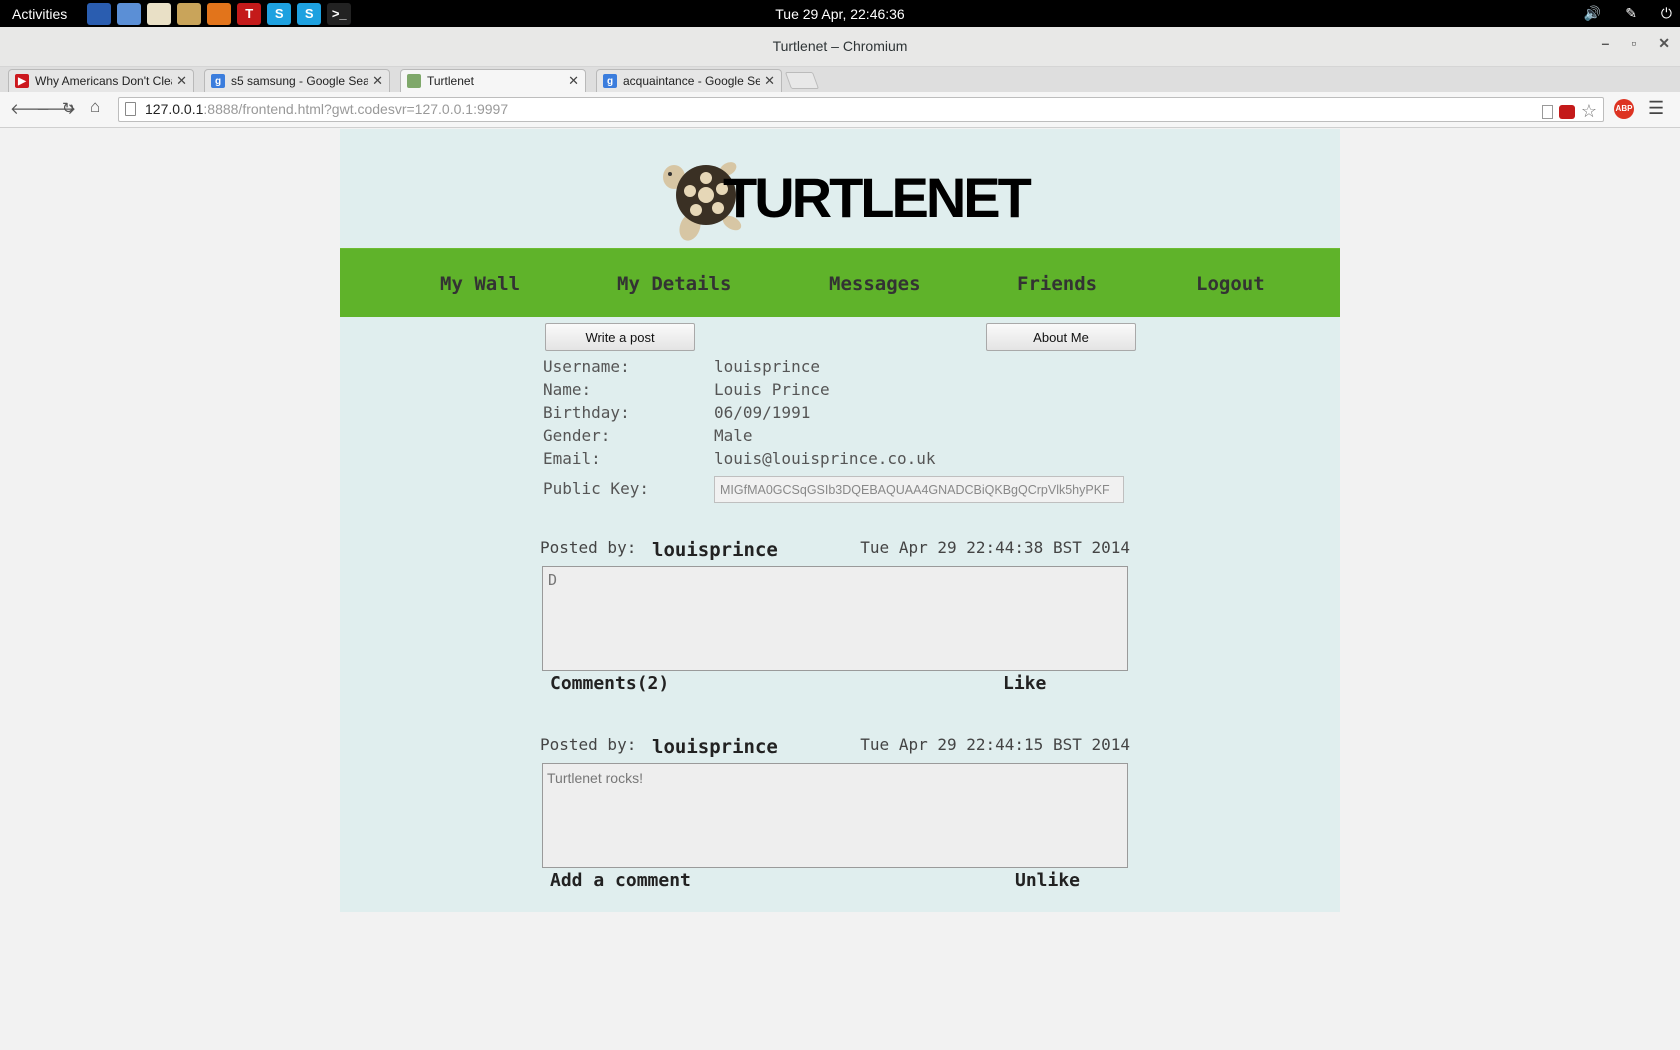  I want to click on youtube-favicon-icon: ▶, so click(22, 81).